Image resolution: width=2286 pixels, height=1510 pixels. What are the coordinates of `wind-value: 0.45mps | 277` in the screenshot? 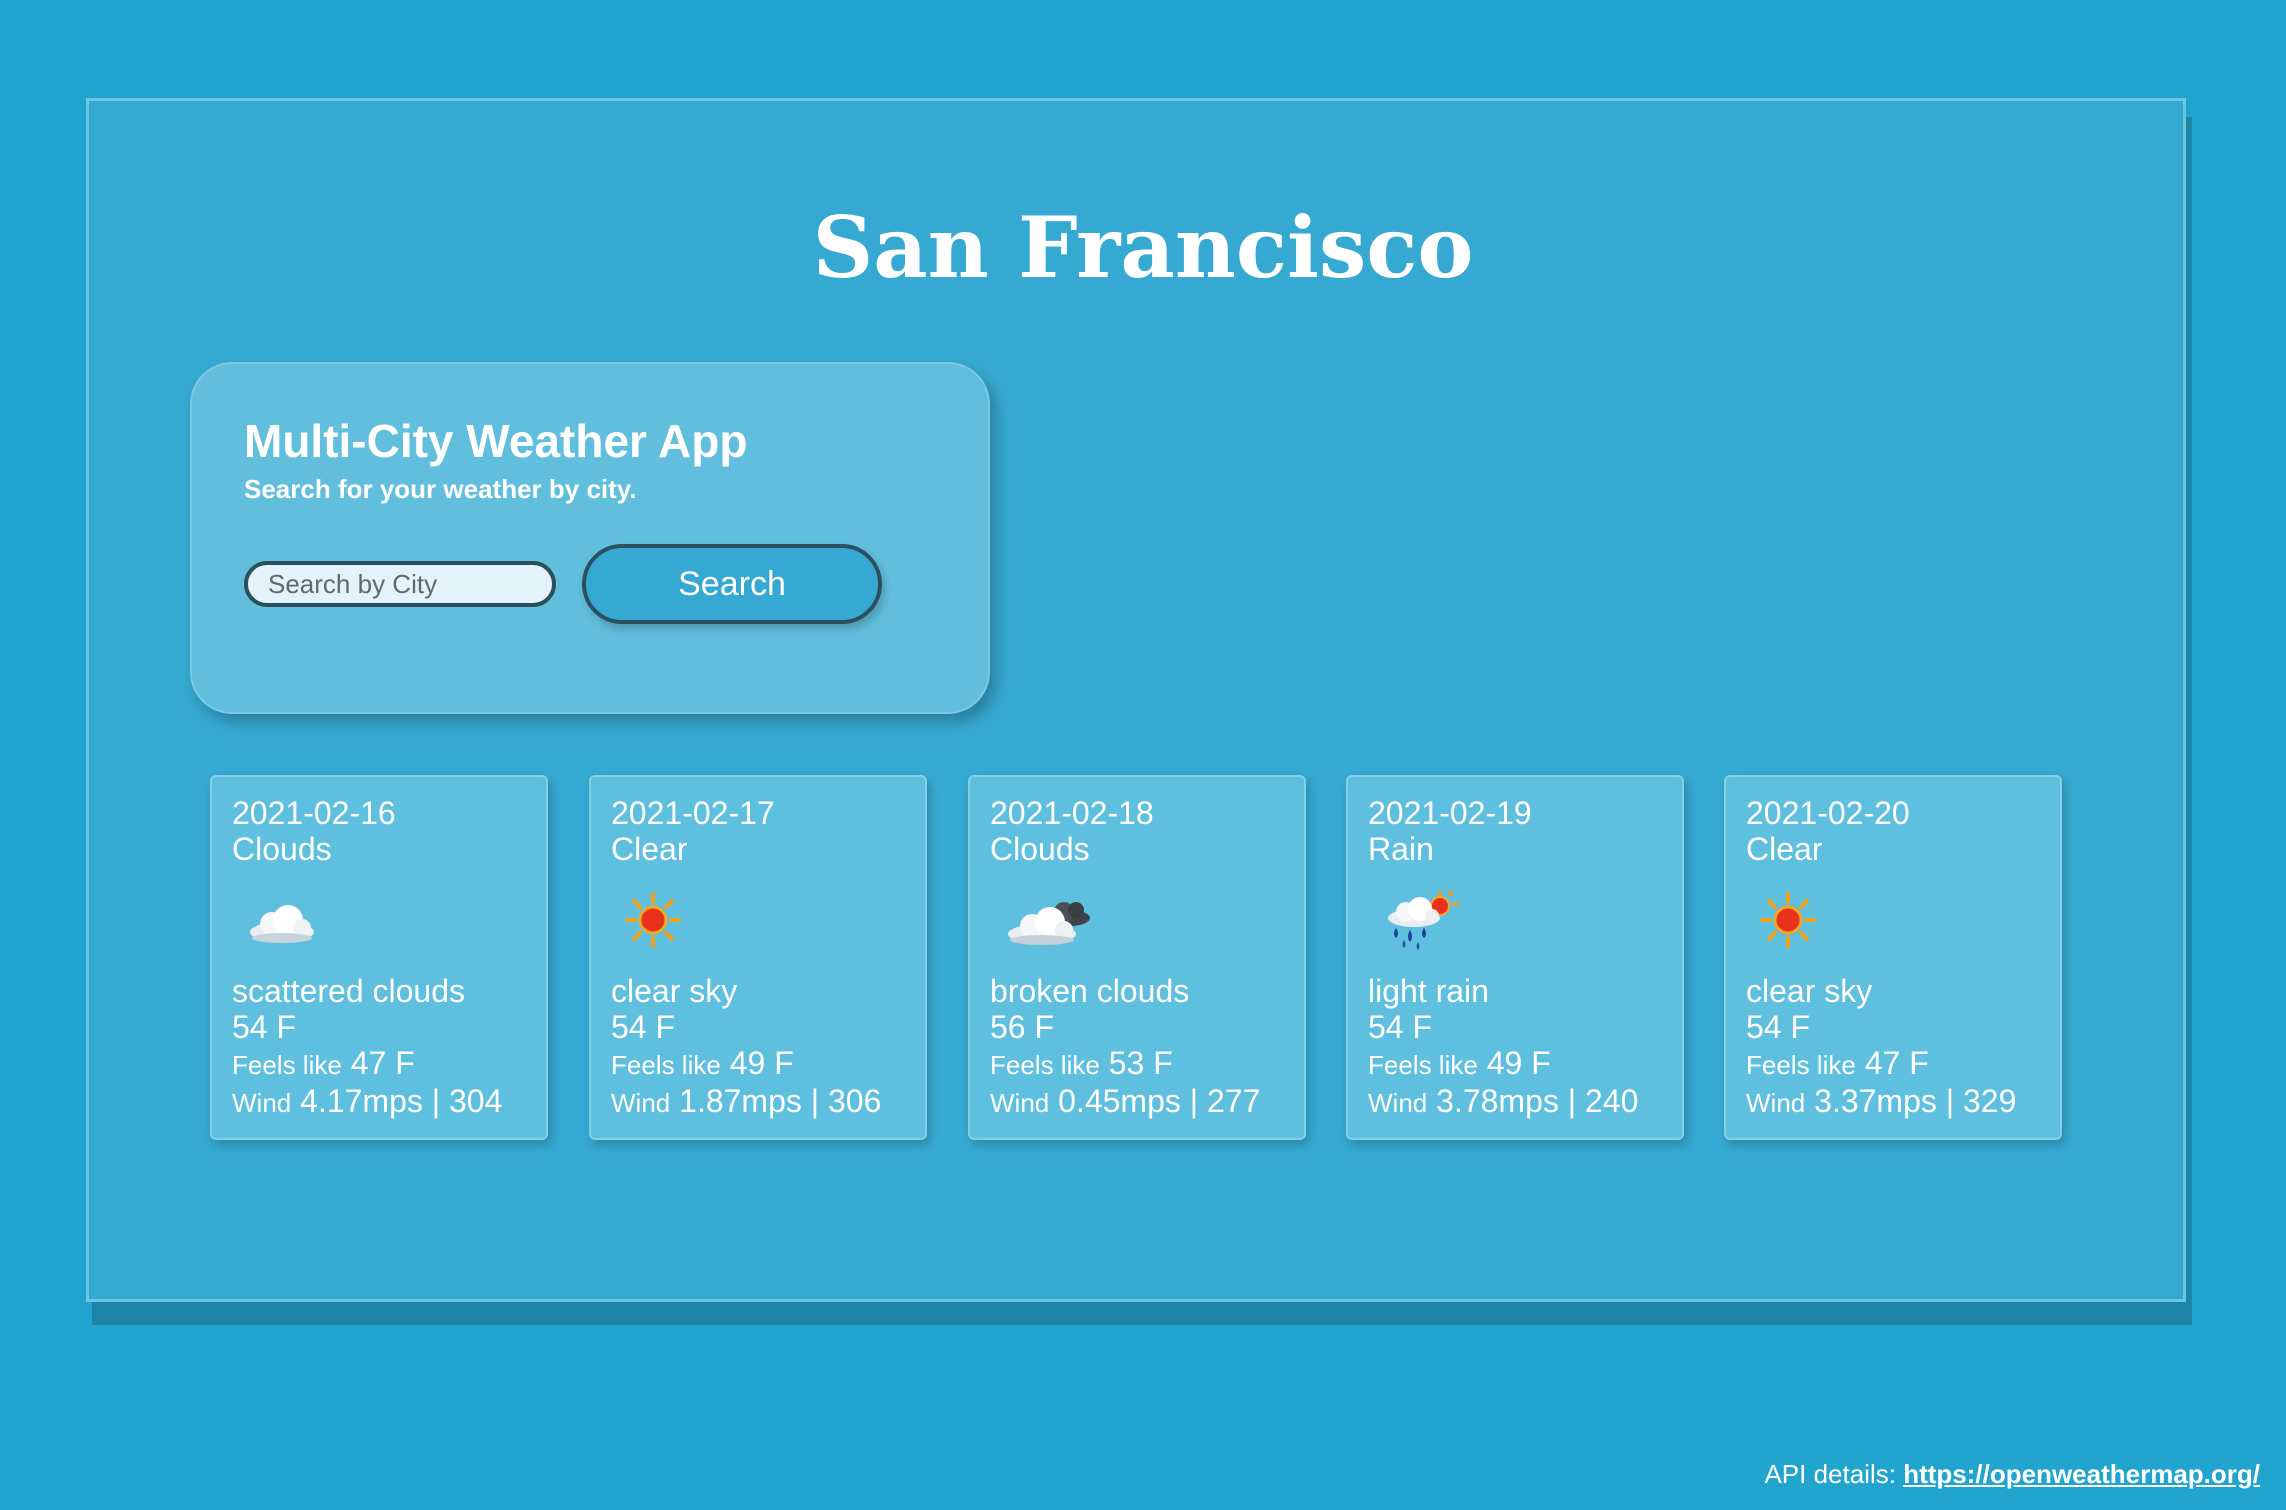 It's located at (1159, 1101).